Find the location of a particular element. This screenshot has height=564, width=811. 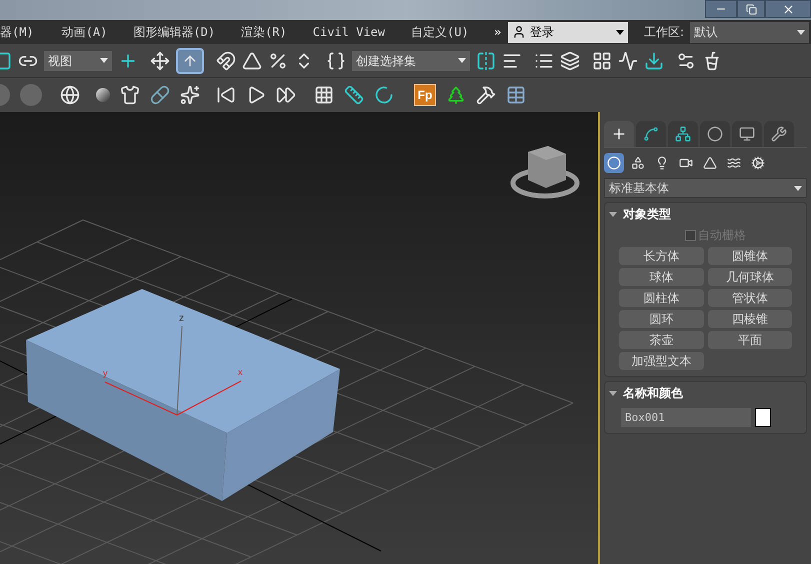

circle-icon is located at coordinates (715, 134).